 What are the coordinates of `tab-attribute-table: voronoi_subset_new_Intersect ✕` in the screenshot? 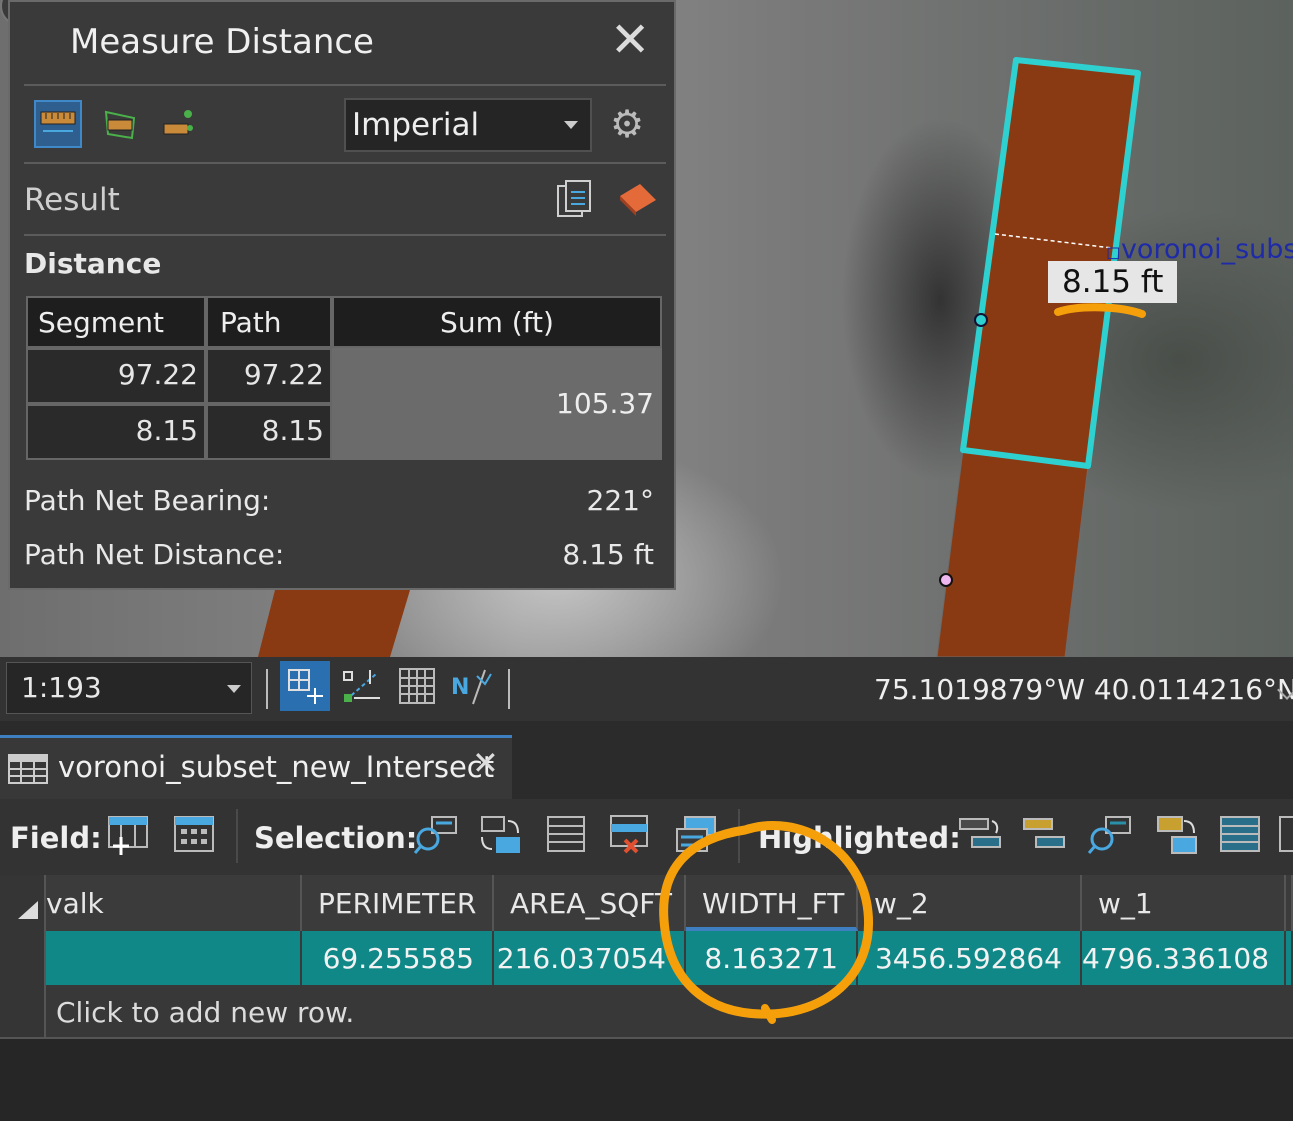 It's located at (256, 767).